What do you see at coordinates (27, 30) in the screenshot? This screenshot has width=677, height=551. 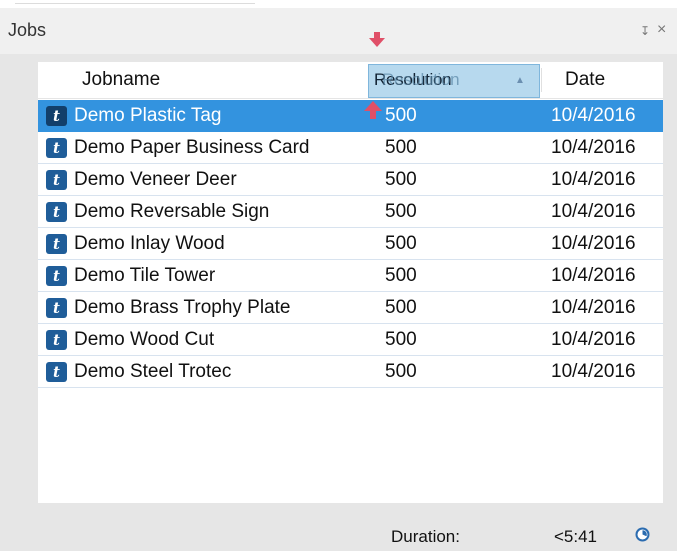 I see `panel-title: Jobs` at bounding box center [27, 30].